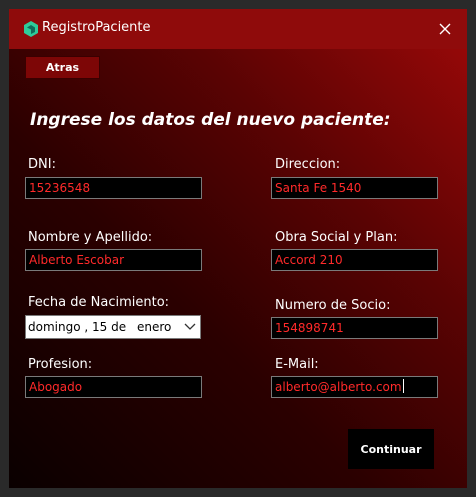 Image resolution: width=476 pixels, height=497 pixels. I want to click on dni-label: DNI:, so click(42, 164).